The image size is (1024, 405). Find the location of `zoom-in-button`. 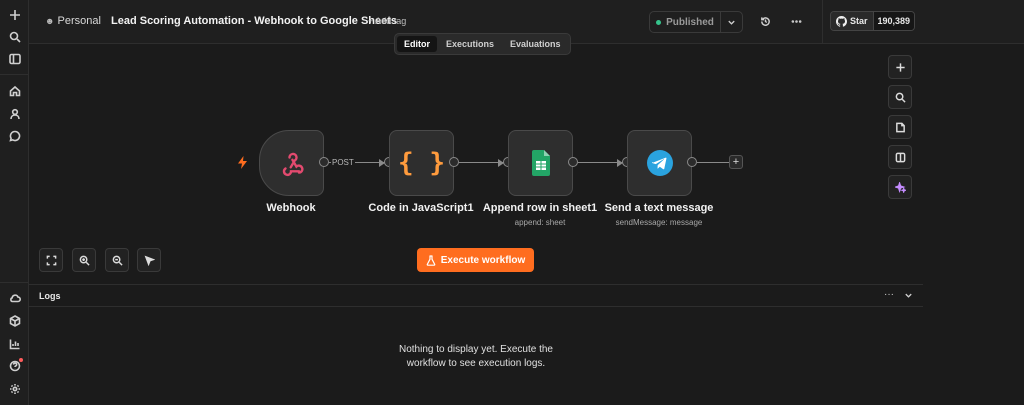

zoom-in-button is located at coordinates (84, 260).